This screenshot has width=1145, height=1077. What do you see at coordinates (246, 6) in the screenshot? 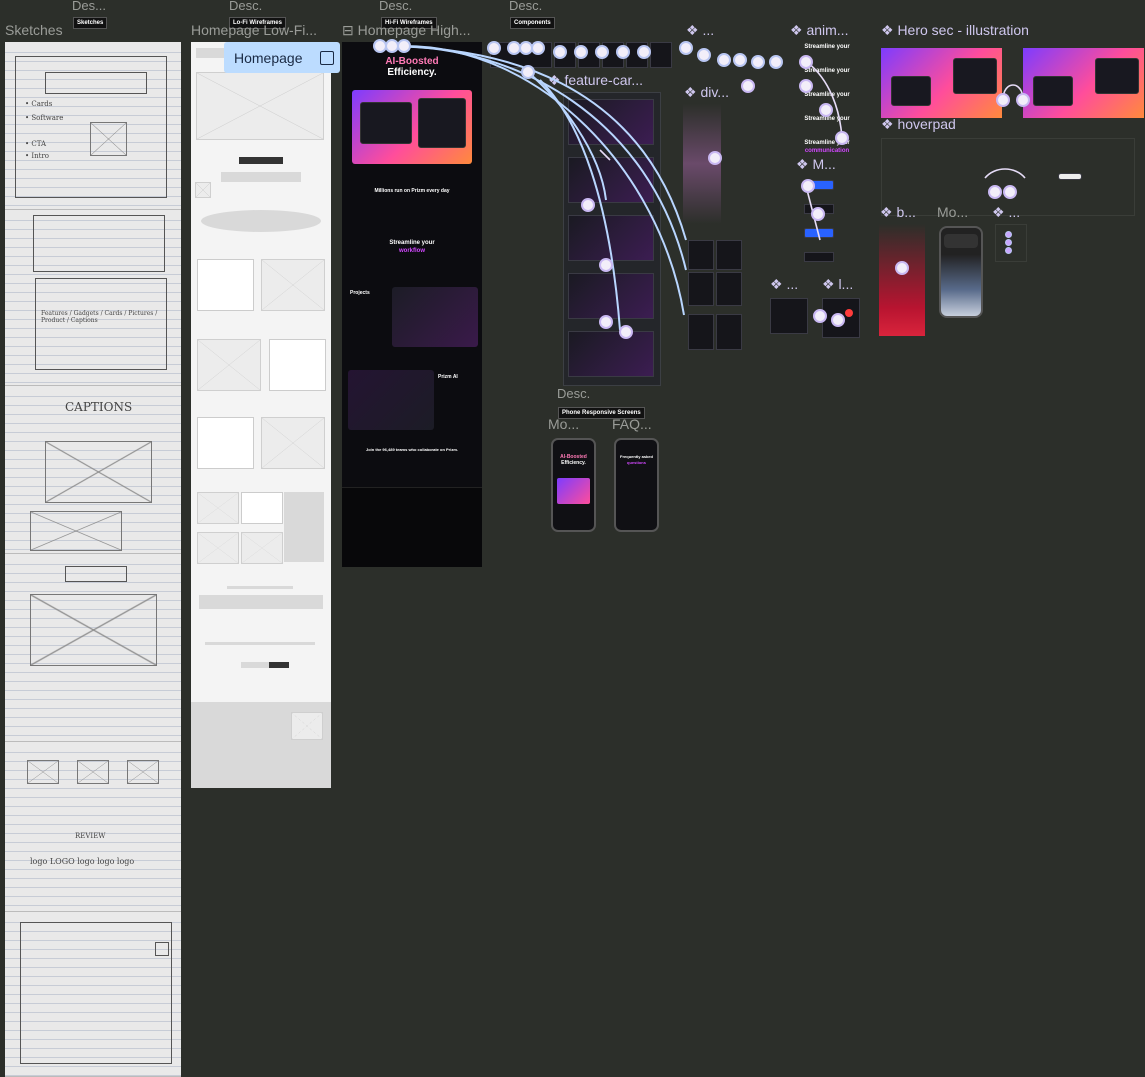
I see `lofi-desc-label: Desc.` at bounding box center [246, 6].